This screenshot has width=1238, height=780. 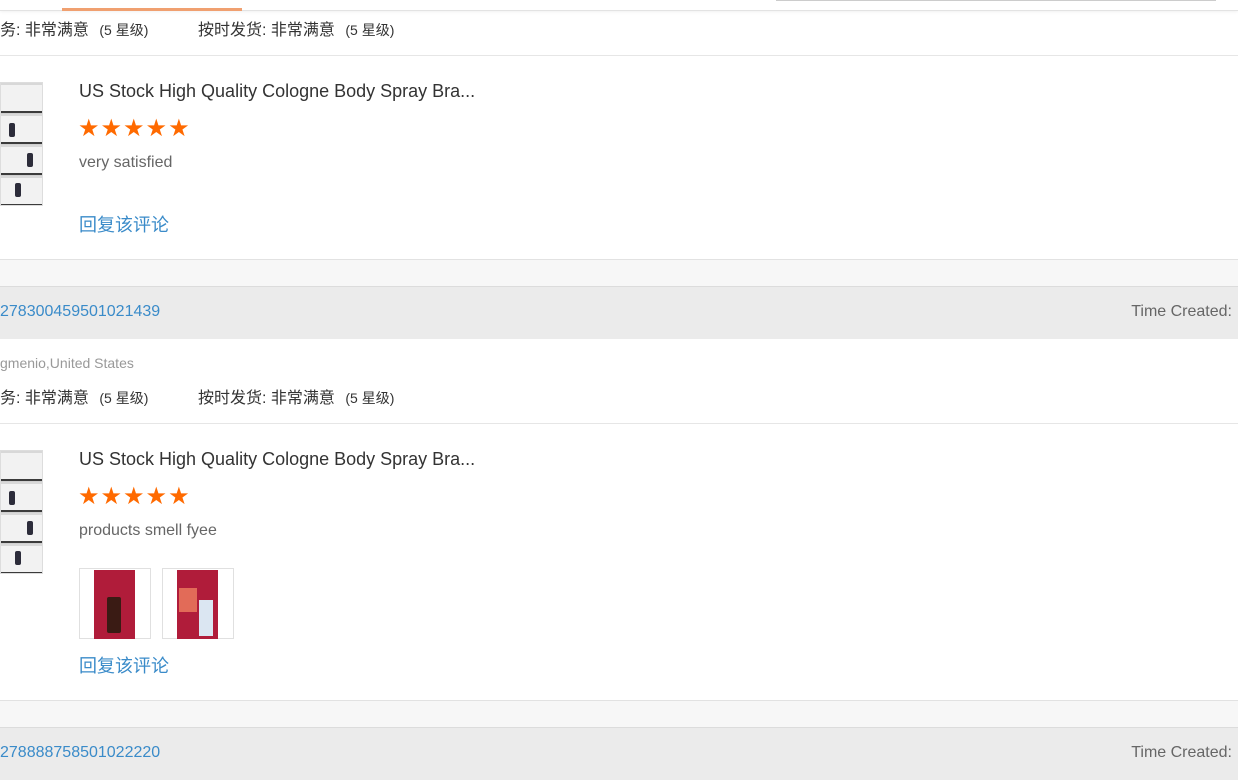 I want to click on search-box, so click(x=996, y=0).